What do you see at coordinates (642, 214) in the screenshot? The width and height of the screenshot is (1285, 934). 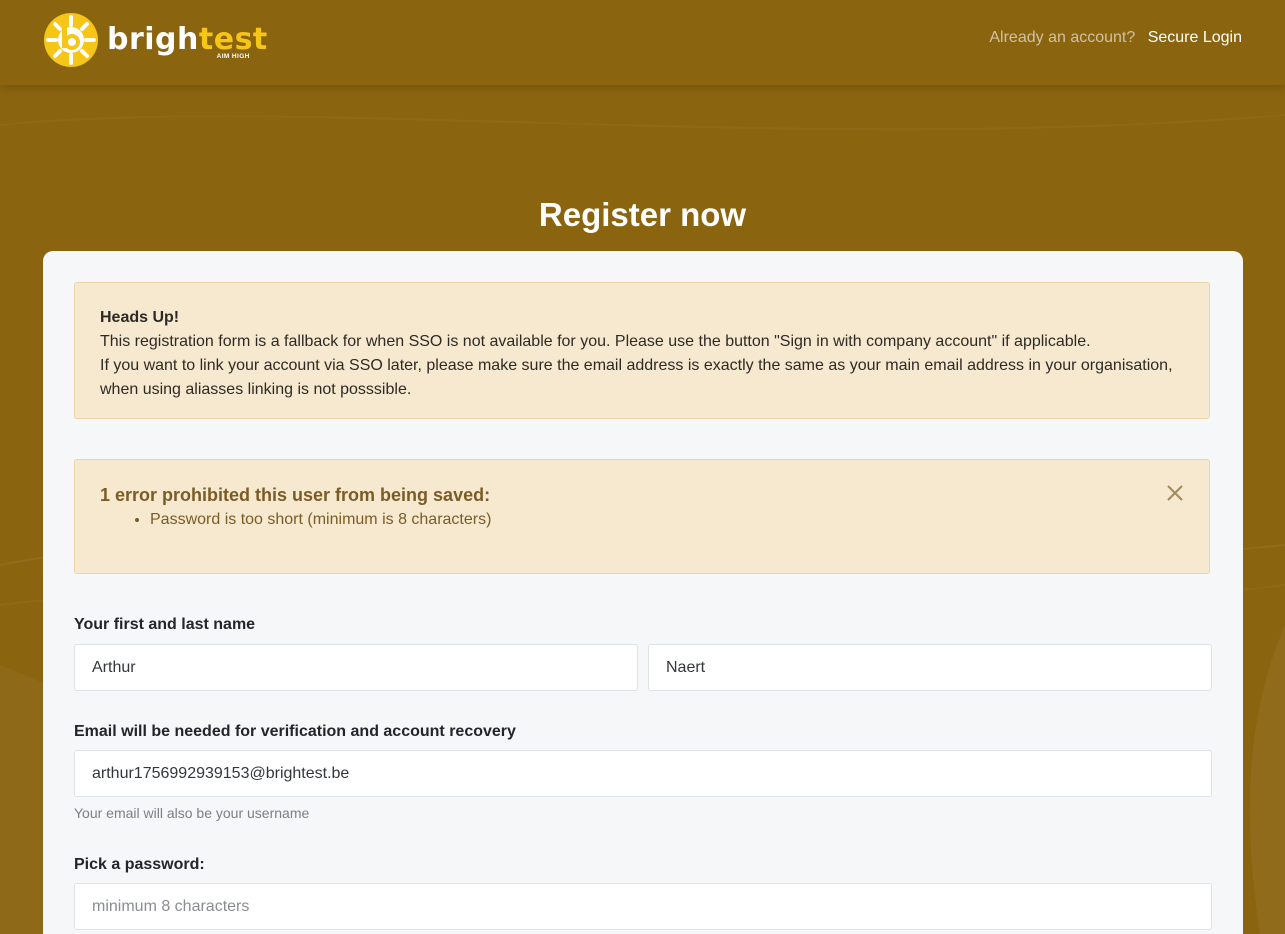 I see `page-title: Register now` at bounding box center [642, 214].